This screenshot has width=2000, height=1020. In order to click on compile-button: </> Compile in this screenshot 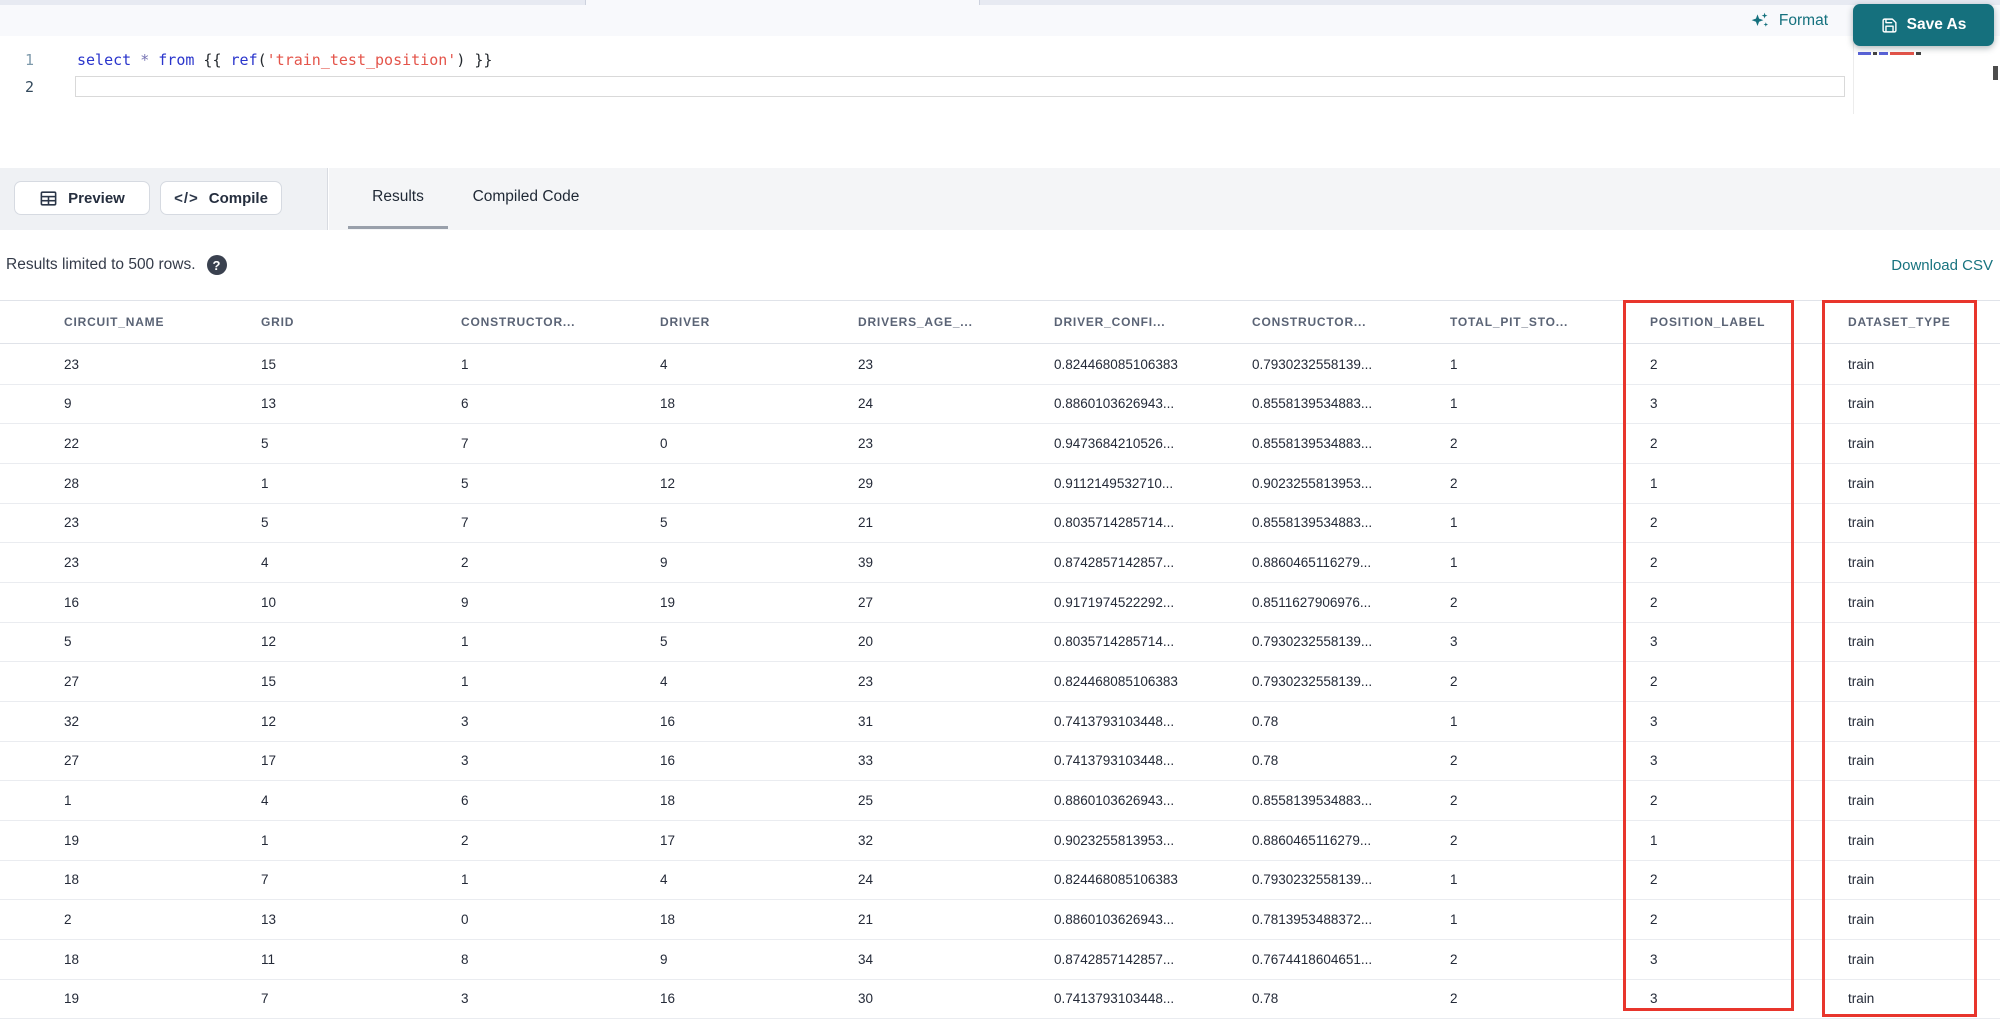, I will do `click(221, 198)`.